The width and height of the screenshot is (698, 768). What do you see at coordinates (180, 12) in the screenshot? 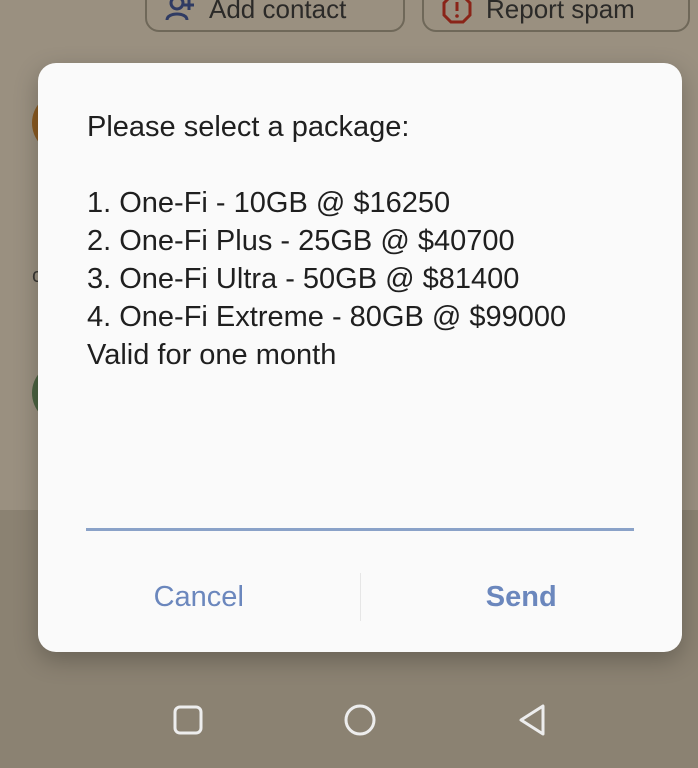
I see `person-add-icon` at bounding box center [180, 12].